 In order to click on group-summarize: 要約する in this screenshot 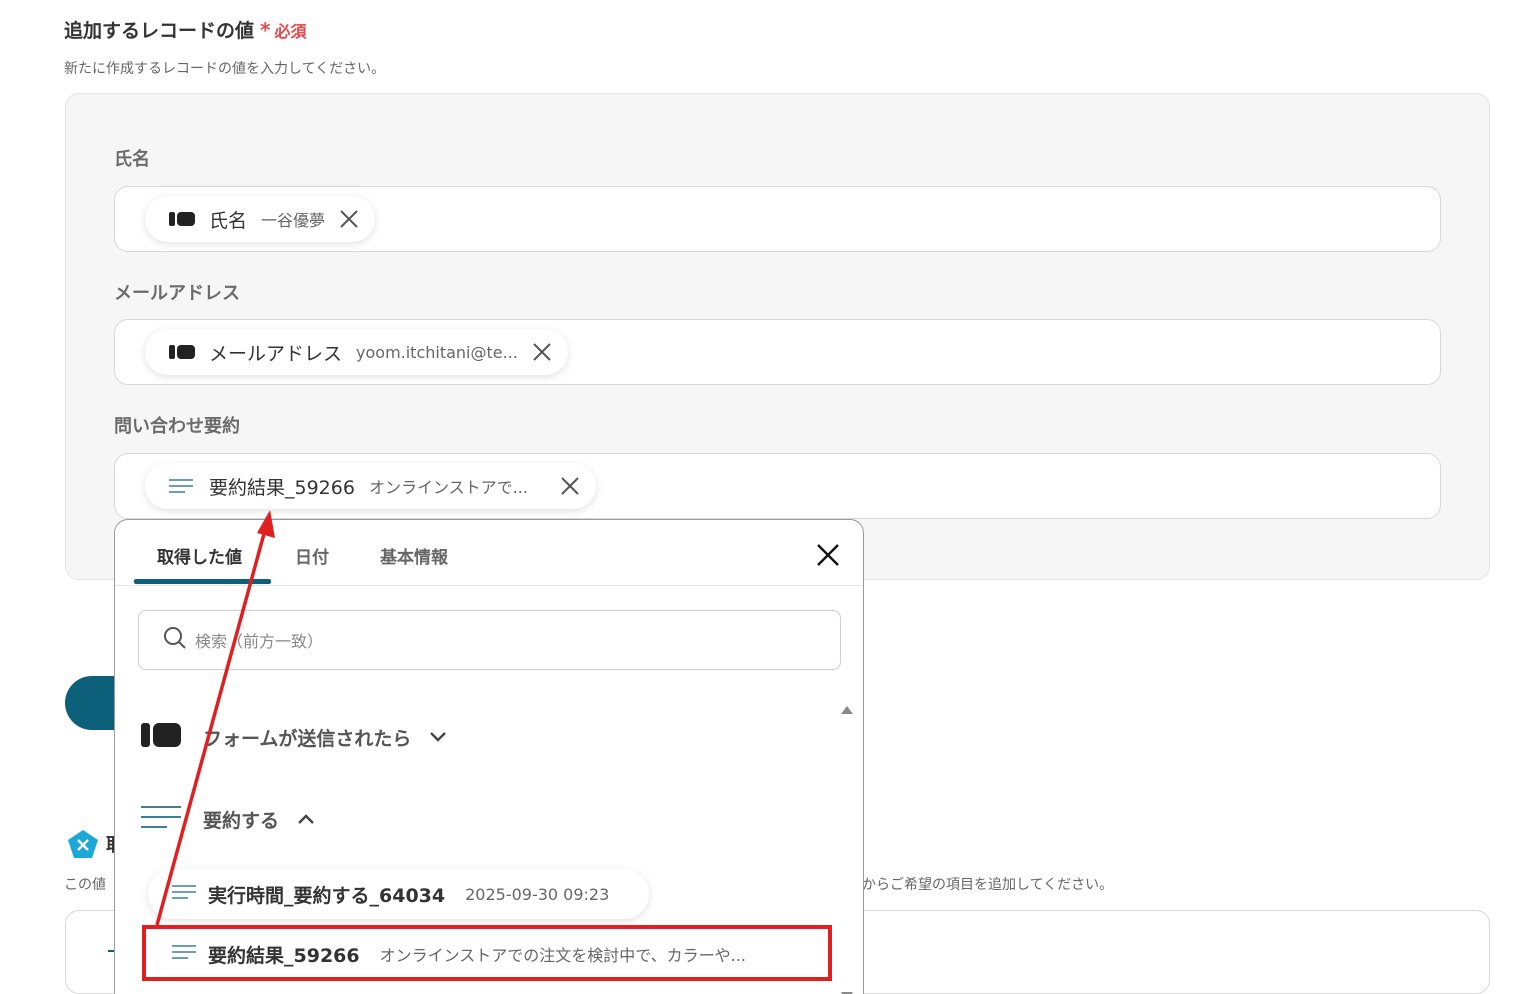, I will do `click(228, 819)`.